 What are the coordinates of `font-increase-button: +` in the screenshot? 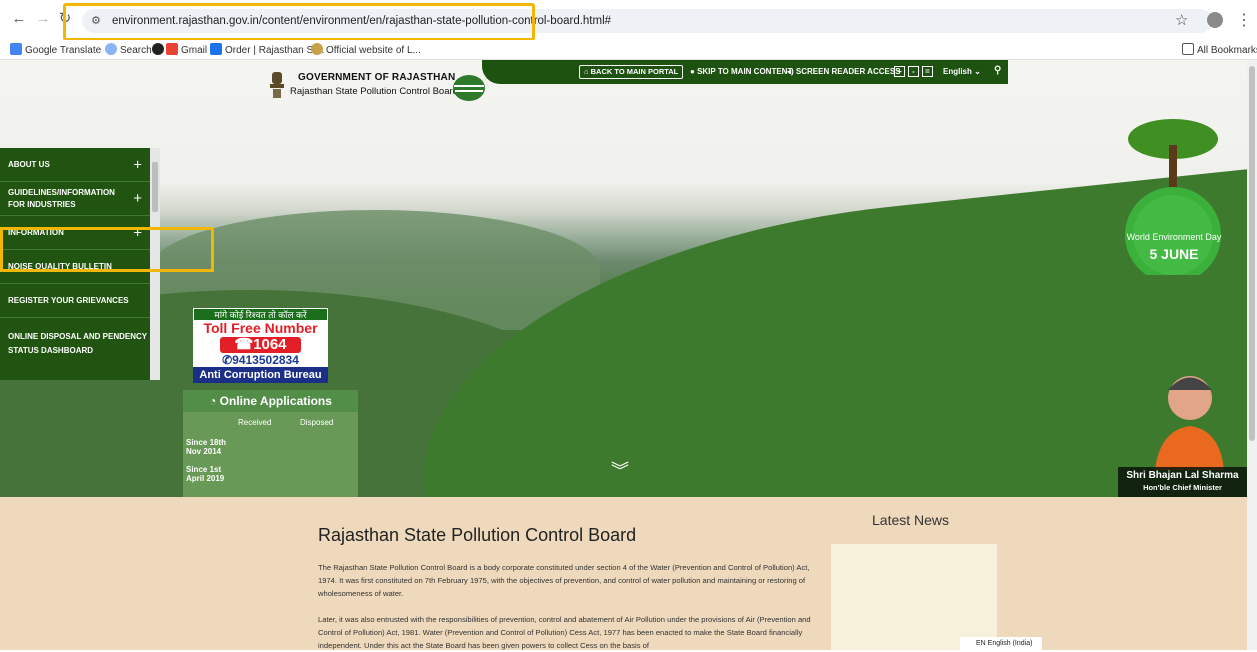 It's located at (899, 71).